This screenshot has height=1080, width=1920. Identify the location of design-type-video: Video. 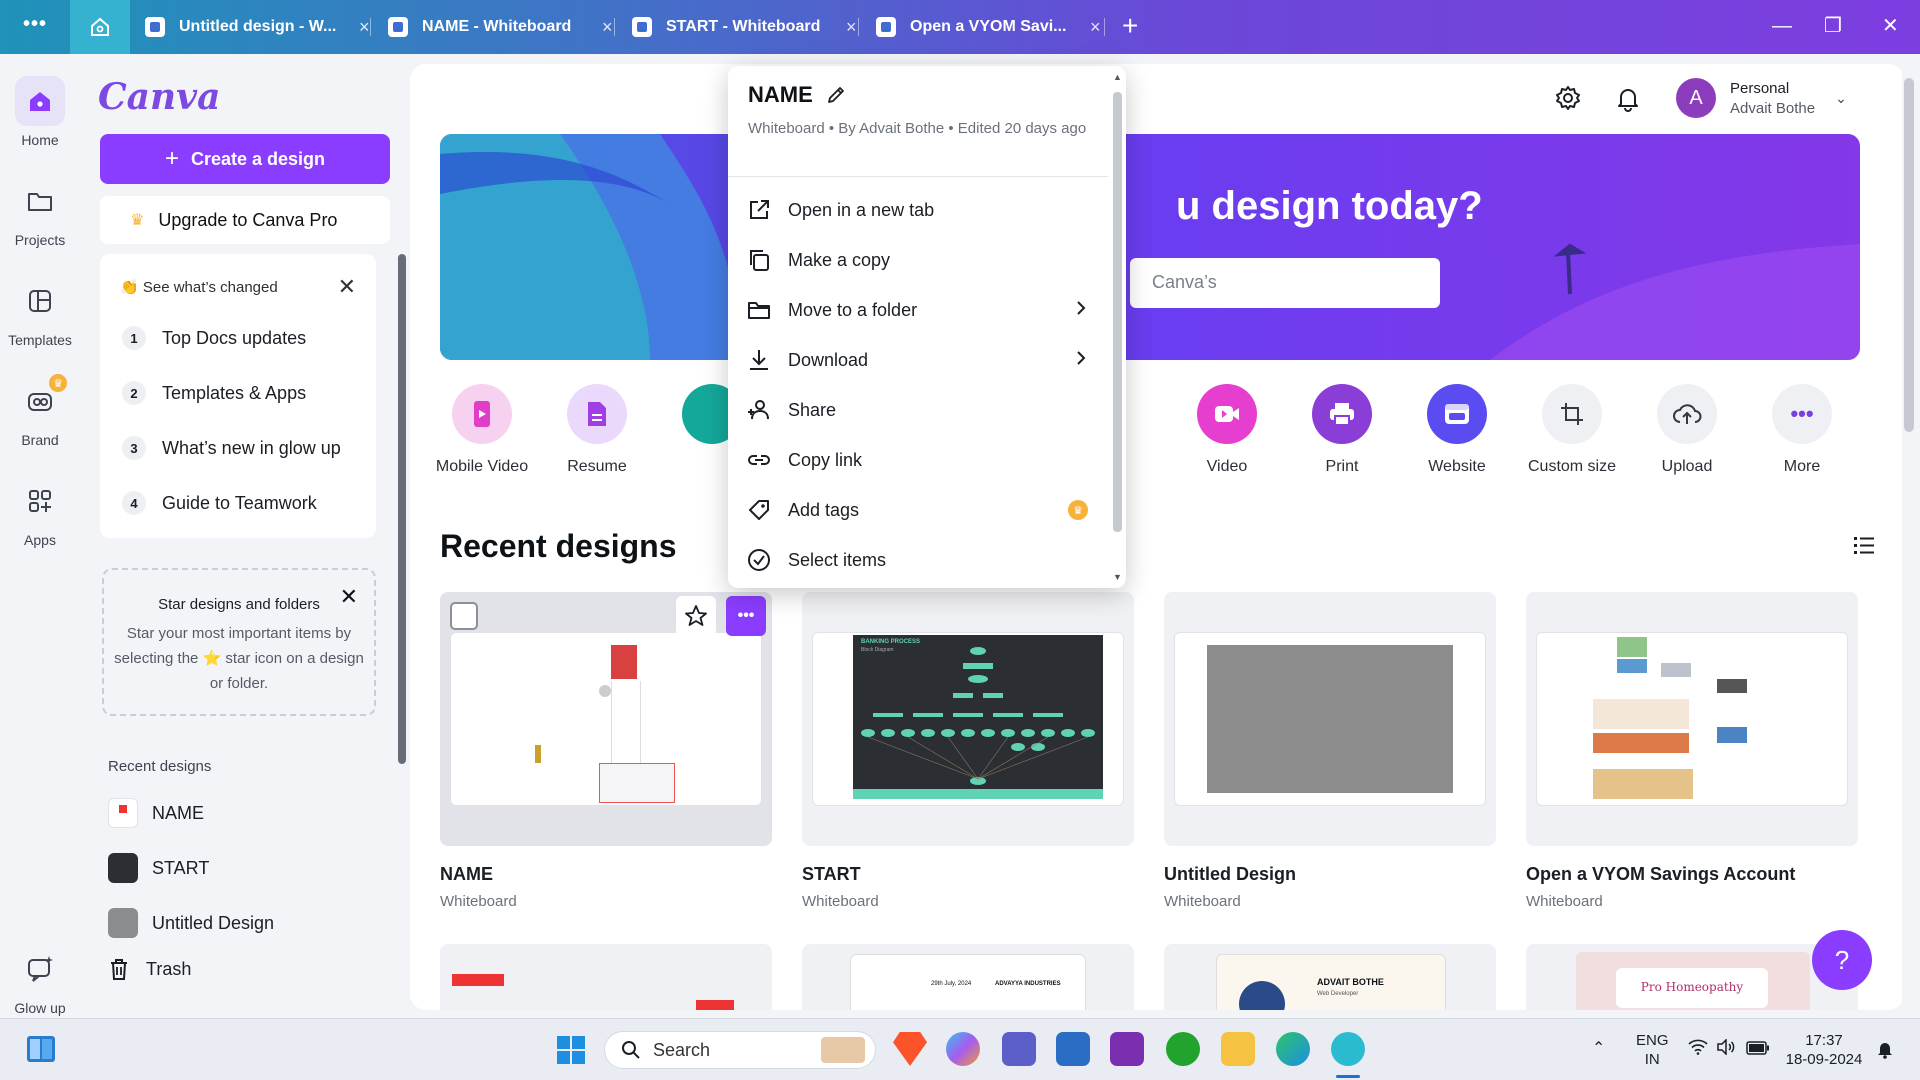
(1227, 430).